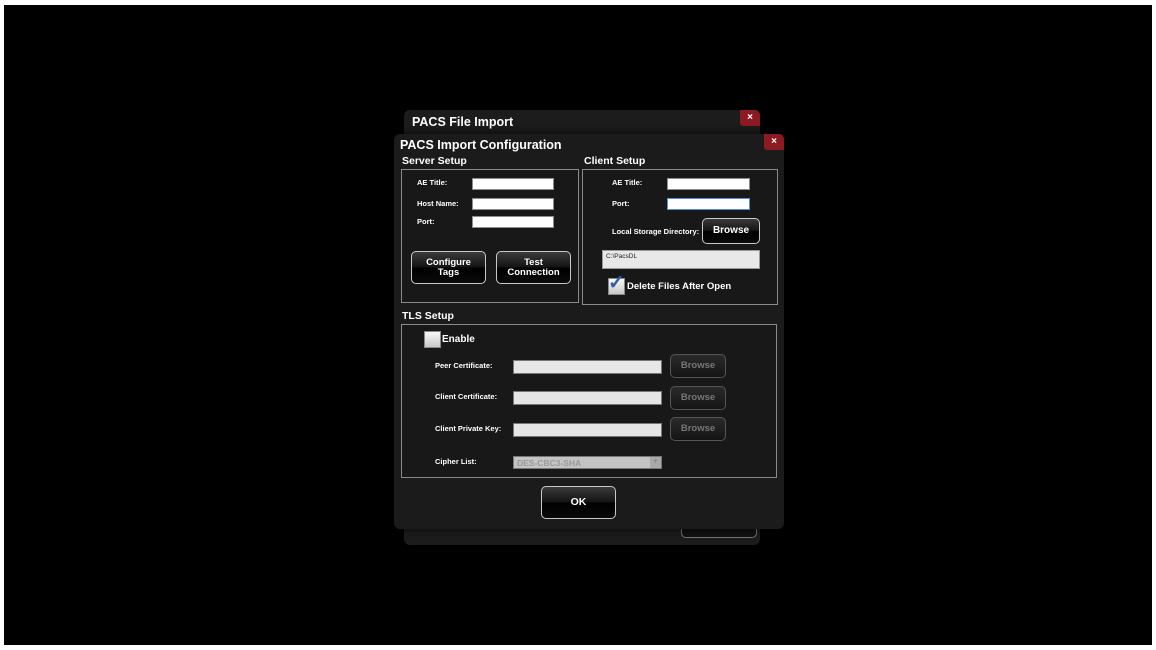  Describe the element at coordinates (587, 462) in the screenshot. I see `cipher-list-dropdown: DES-CBC3-SHA ▼` at that location.